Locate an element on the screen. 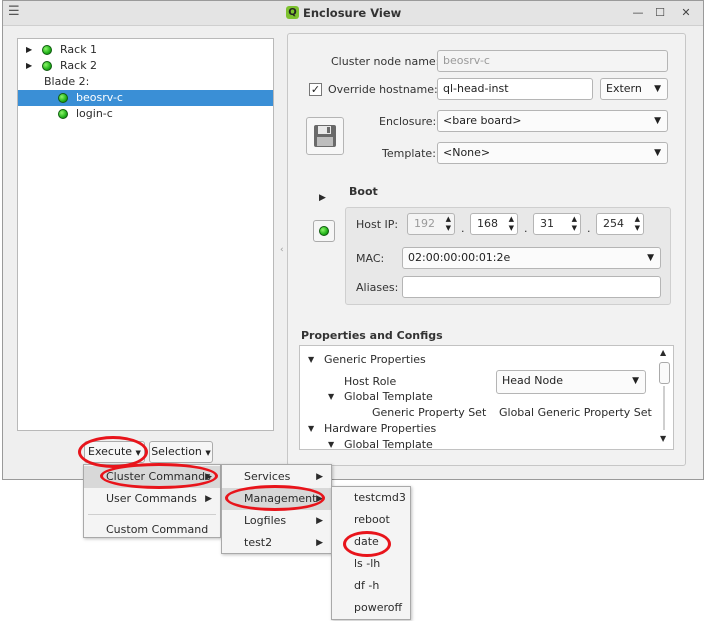 This screenshot has height=621, width=708. ip-octet-4-value: 254 is located at coordinates (613, 223).